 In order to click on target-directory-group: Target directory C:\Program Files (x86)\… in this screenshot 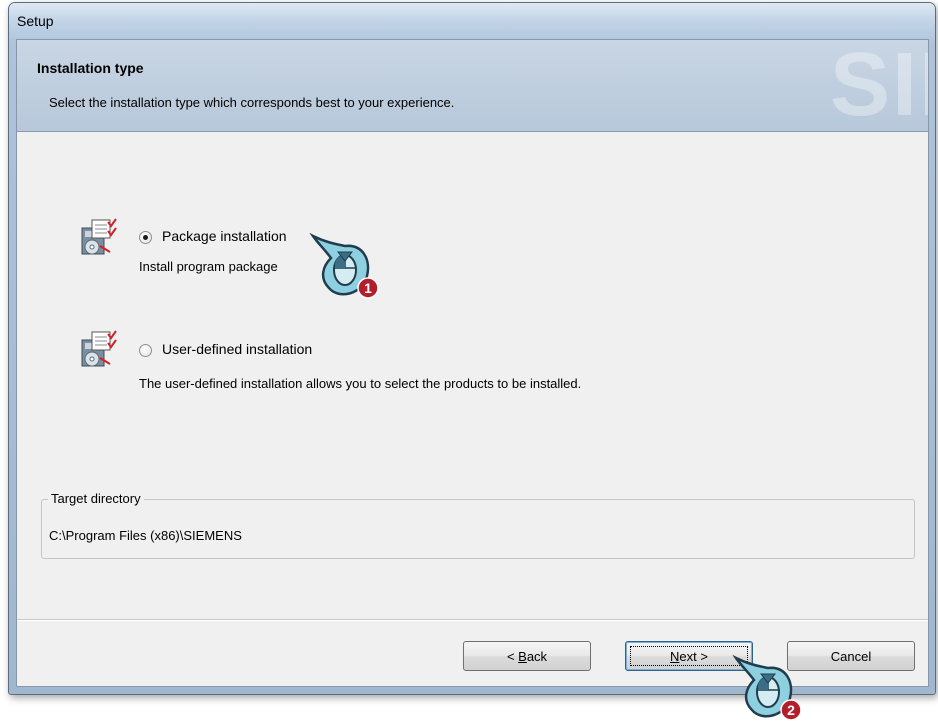, I will do `click(478, 525)`.